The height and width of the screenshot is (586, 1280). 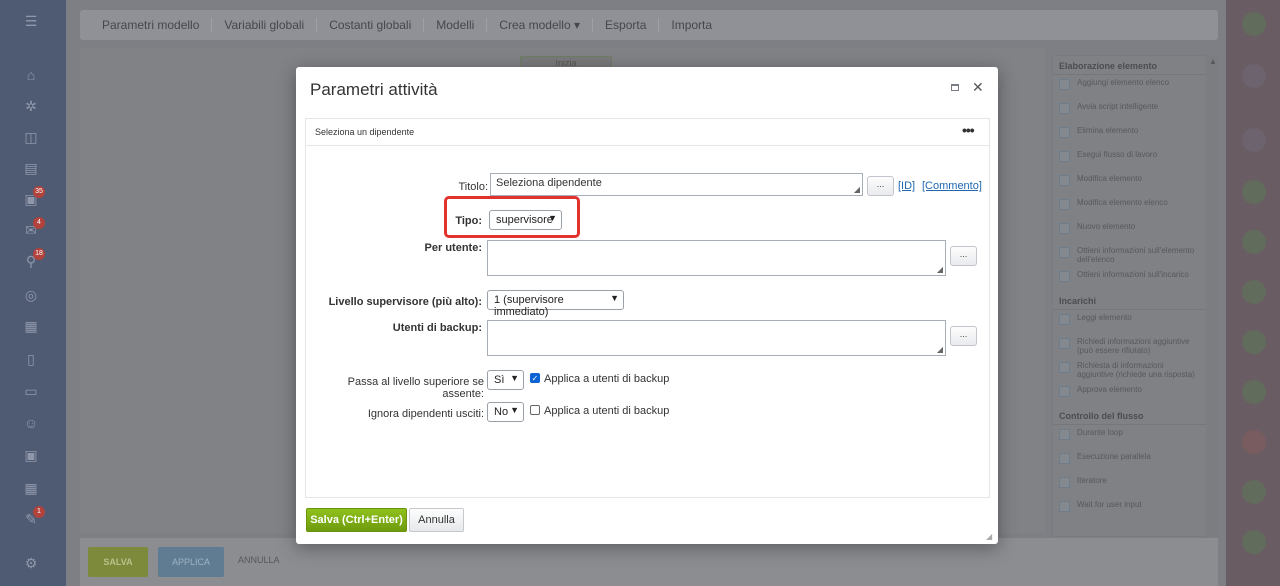 What do you see at coordinates (607, 379) in the screenshot?
I see `passa-checkbox-label: Applica a utenti di backup` at bounding box center [607, 379].